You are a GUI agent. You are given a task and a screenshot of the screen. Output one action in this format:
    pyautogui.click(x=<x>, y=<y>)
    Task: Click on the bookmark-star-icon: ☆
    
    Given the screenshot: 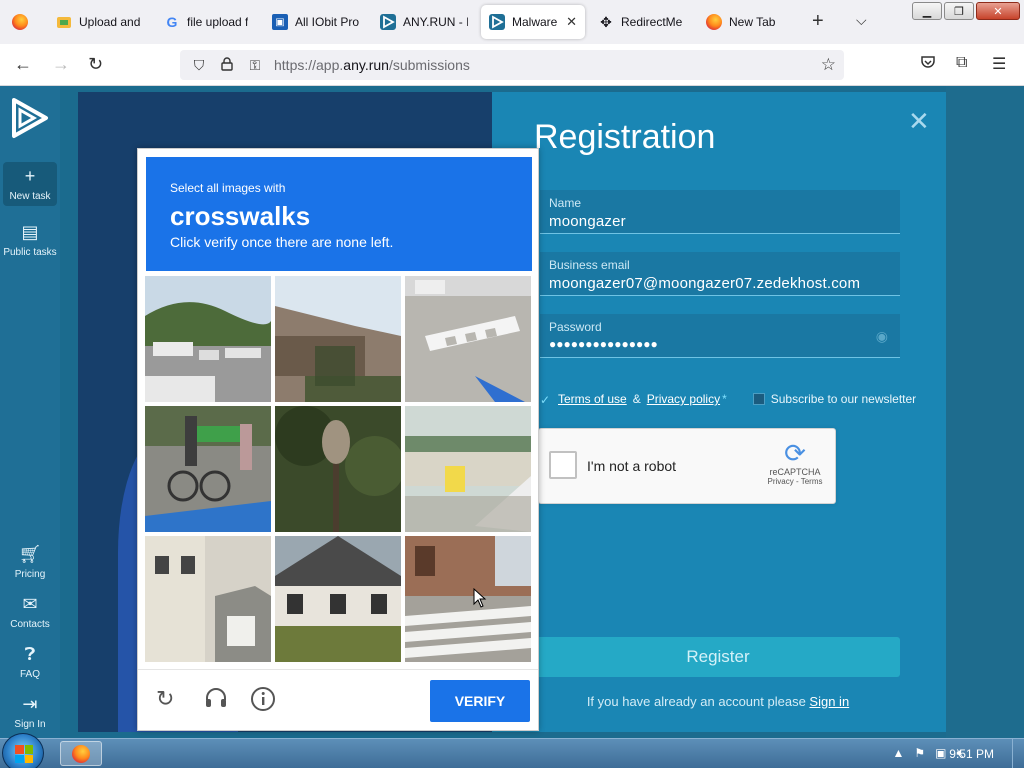 What is the action you would take?
    pyautogui.click(x=828, y=65)
    